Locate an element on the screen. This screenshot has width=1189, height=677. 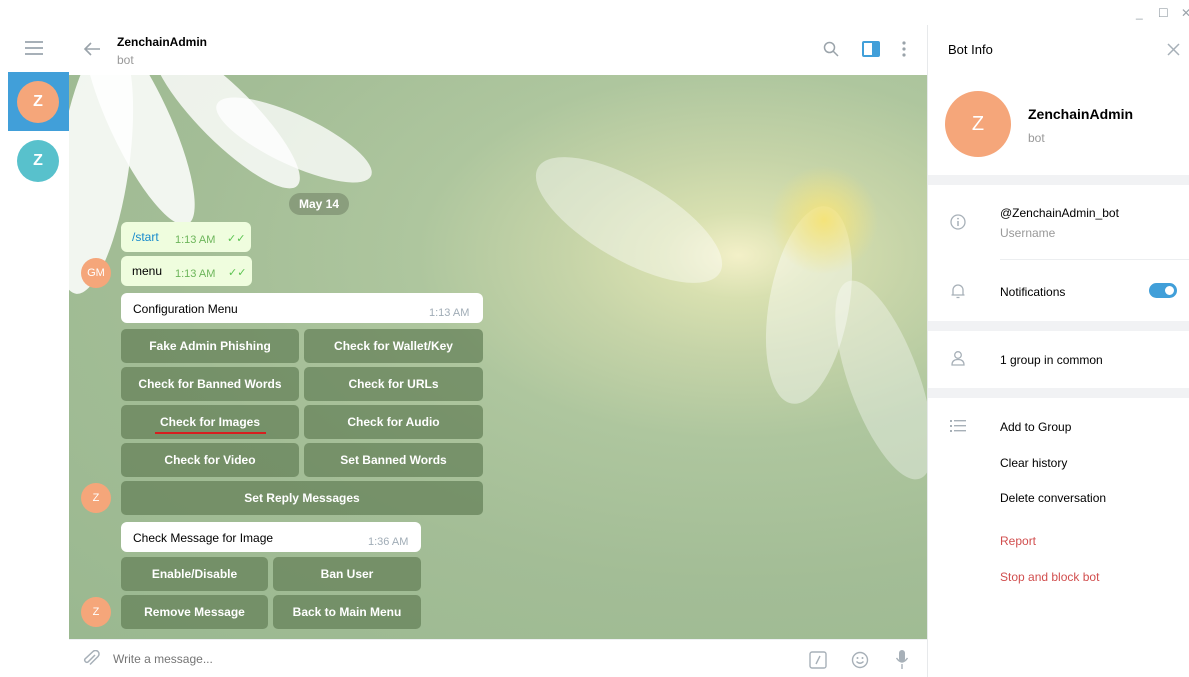
bot-message-bubble: Check Message for Image 1:36 AM is located at coordinates (271, 537).